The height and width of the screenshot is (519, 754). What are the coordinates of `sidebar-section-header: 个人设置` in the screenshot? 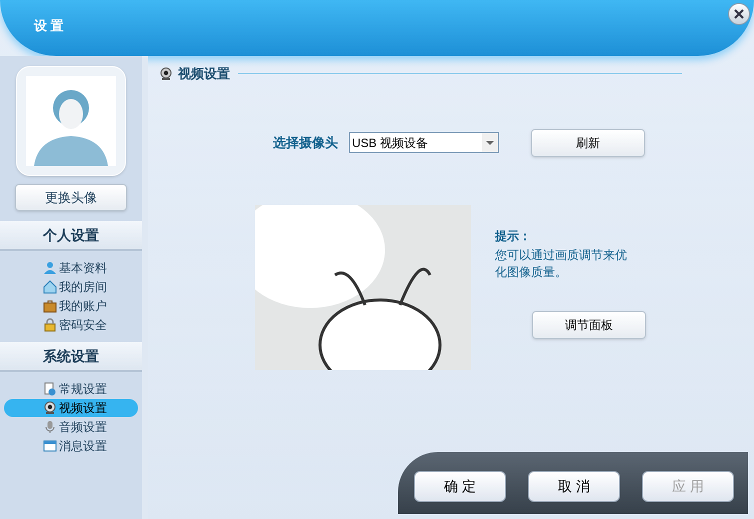 It's located at (71, 236).